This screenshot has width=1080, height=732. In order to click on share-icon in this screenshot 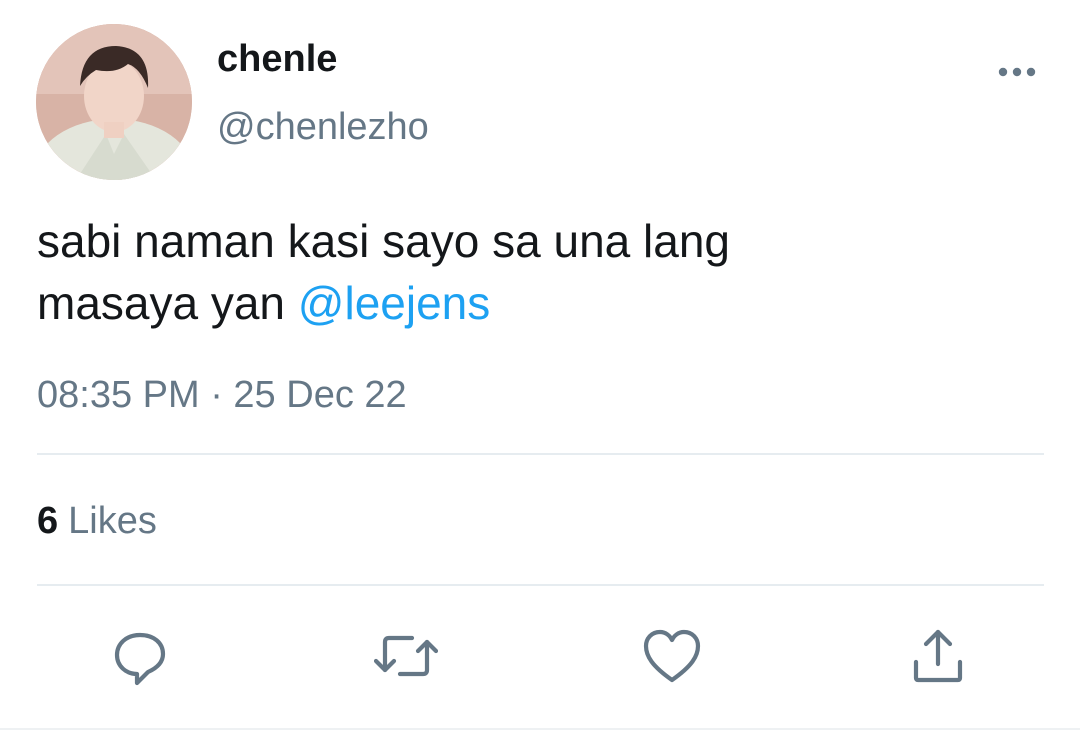, I will do `click(938, 658)`.